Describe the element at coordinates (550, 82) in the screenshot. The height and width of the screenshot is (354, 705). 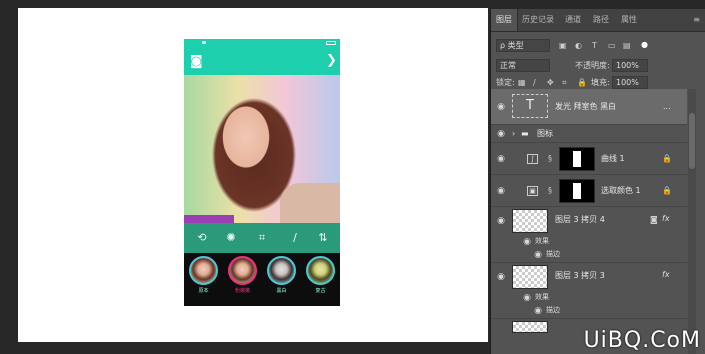
I see `lock-position-icon: ✥` at that location.